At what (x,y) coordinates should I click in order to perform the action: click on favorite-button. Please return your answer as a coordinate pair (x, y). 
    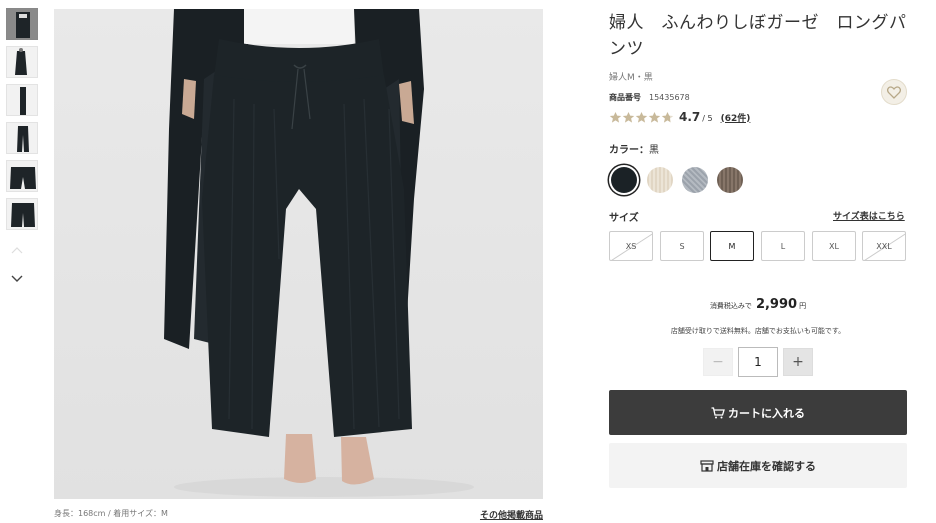
    Looking at the image, I should click on (894, 92).